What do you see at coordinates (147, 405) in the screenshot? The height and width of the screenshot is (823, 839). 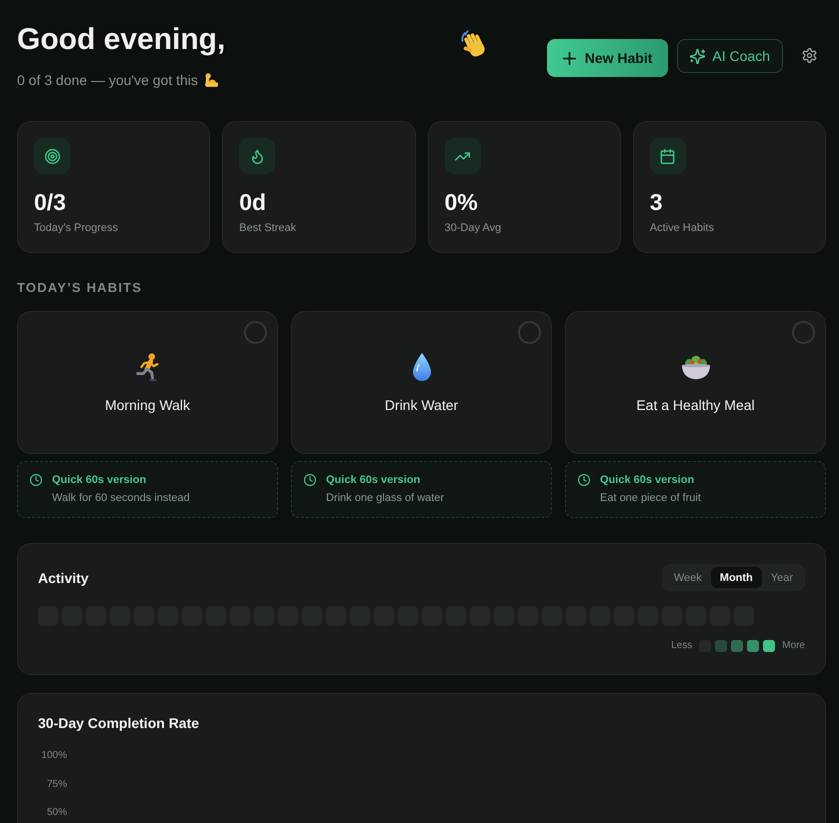 I see `habit-name: Morning Walk` at bounding box center [147, 405].